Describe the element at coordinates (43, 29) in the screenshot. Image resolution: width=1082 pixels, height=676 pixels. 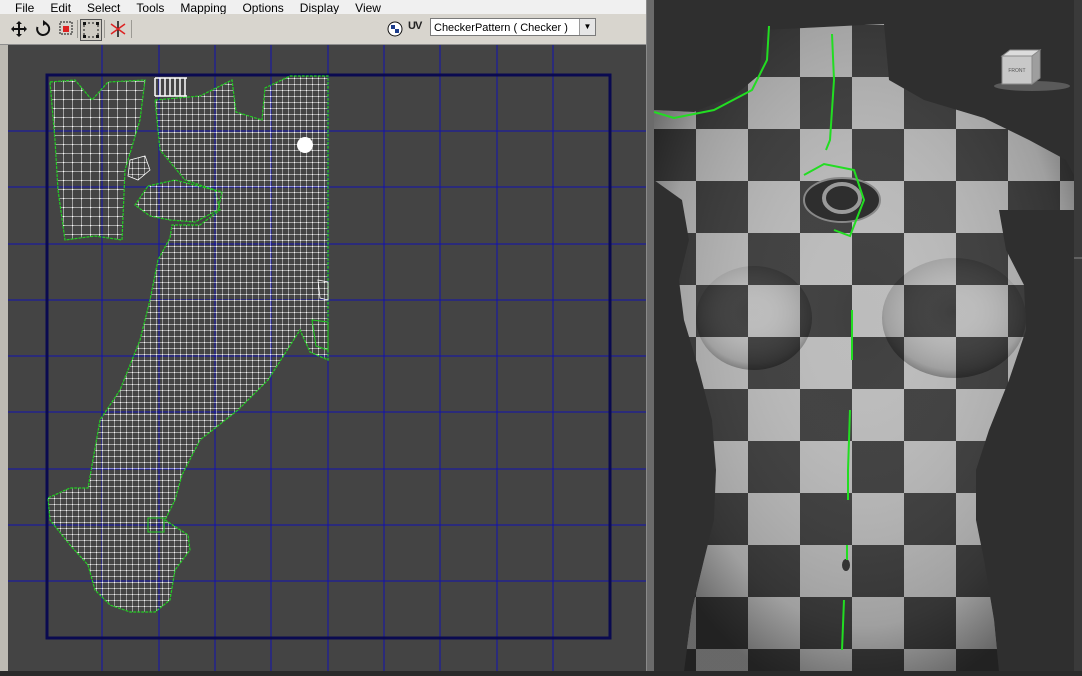
I see `rotate-icon` at that location.